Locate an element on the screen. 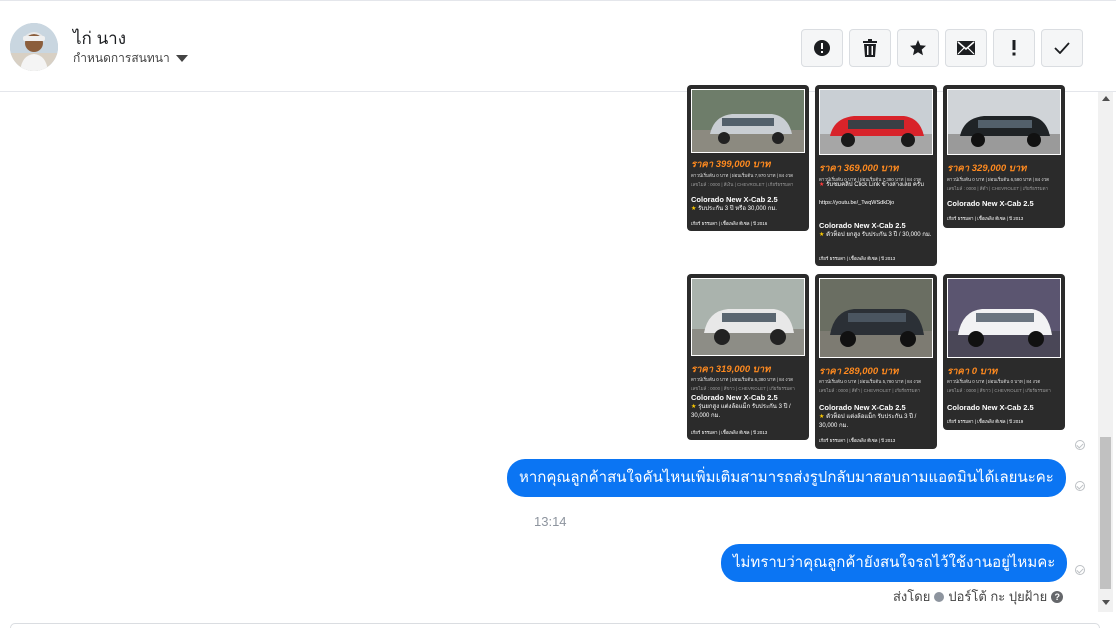 This screenshot has width=1116, height=628. alert-circle-icon is located at coordinates (822, 48).